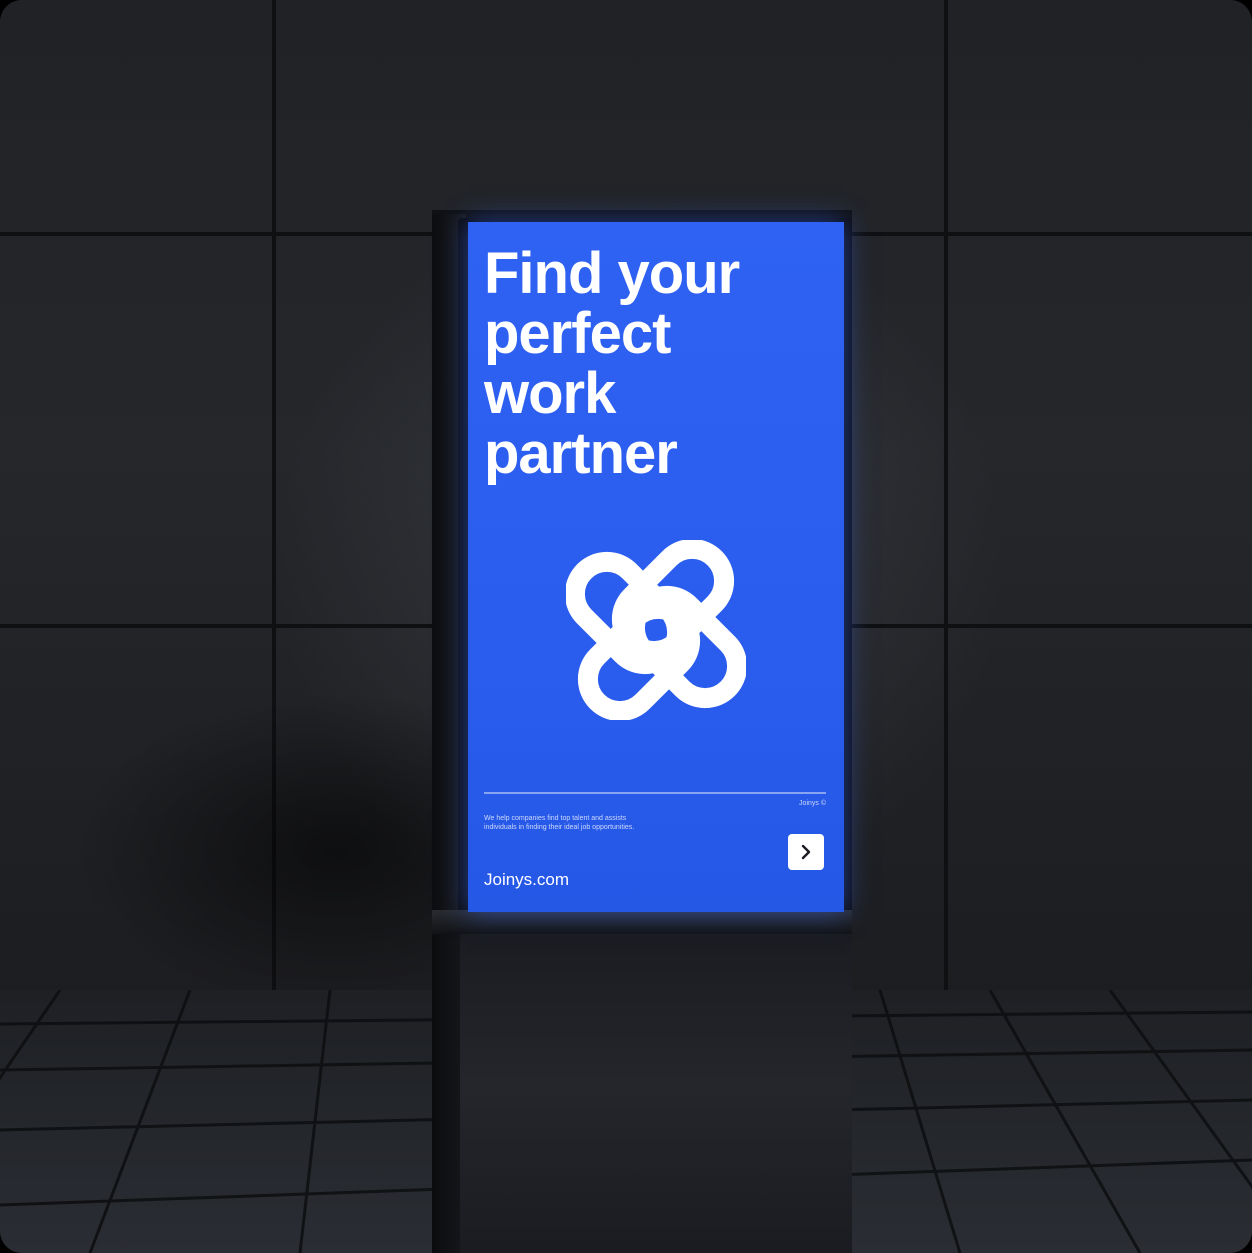 Image resolution: width=1252 pixels, height=1253 pixels. Describe the element at coordinates (577, 333) in the screenshot. I see `headline-line: perfect` at that location.